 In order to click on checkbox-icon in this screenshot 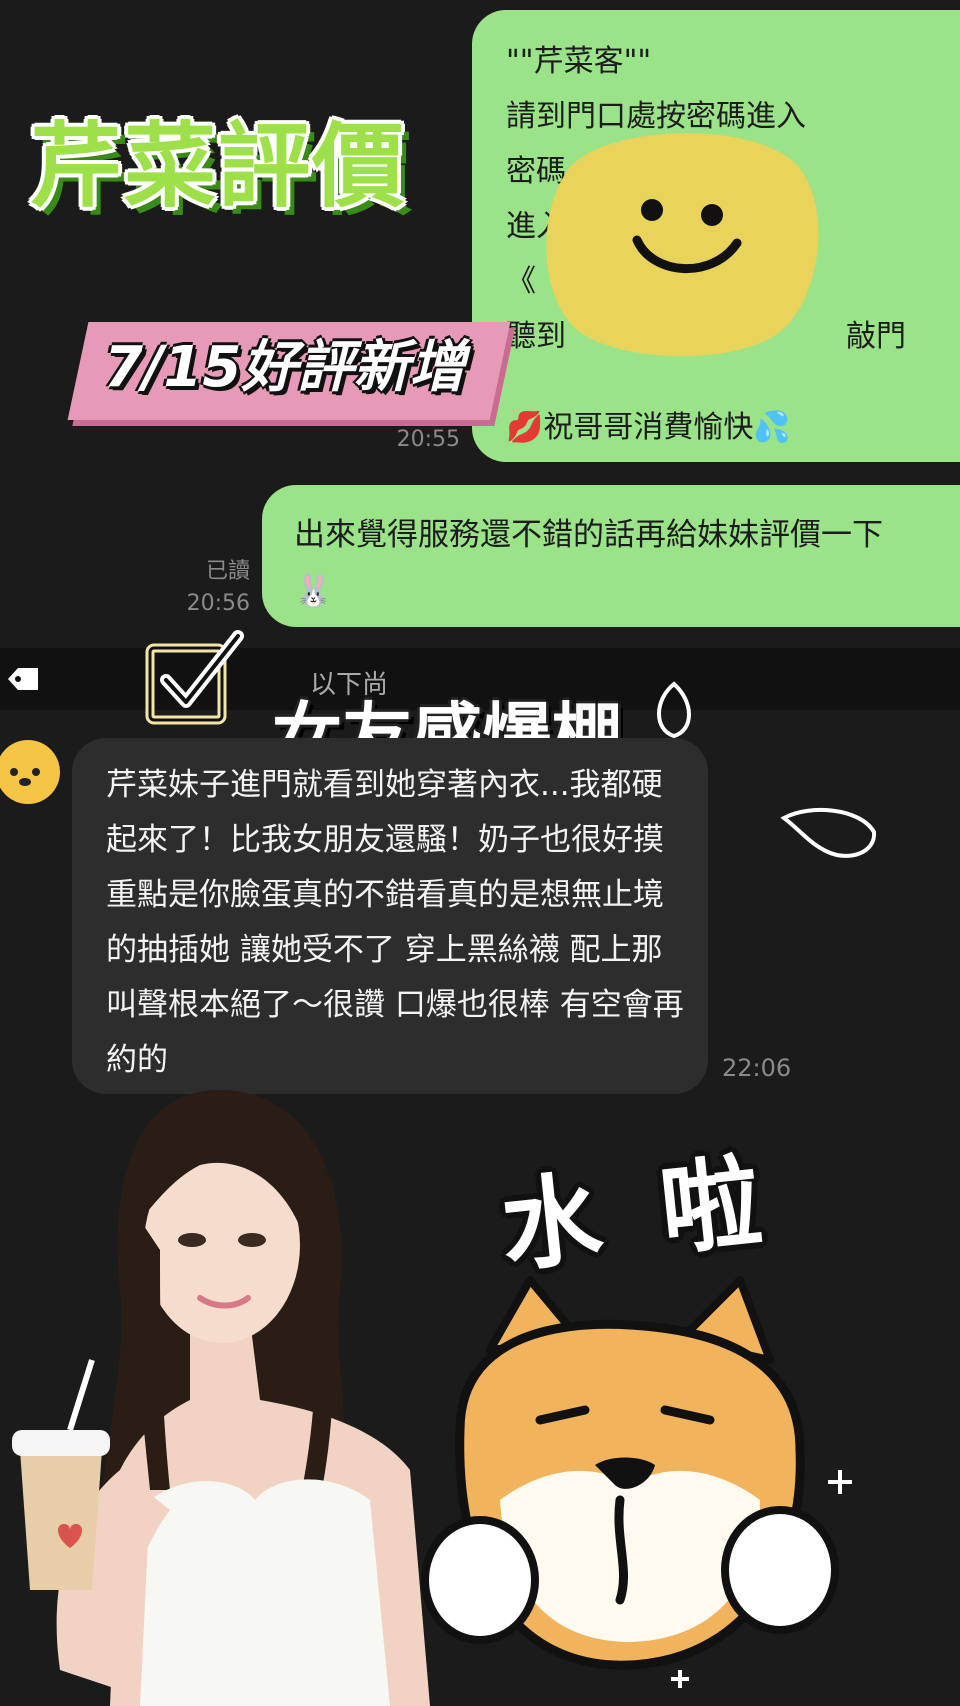, I will do `click(194, 677)`.